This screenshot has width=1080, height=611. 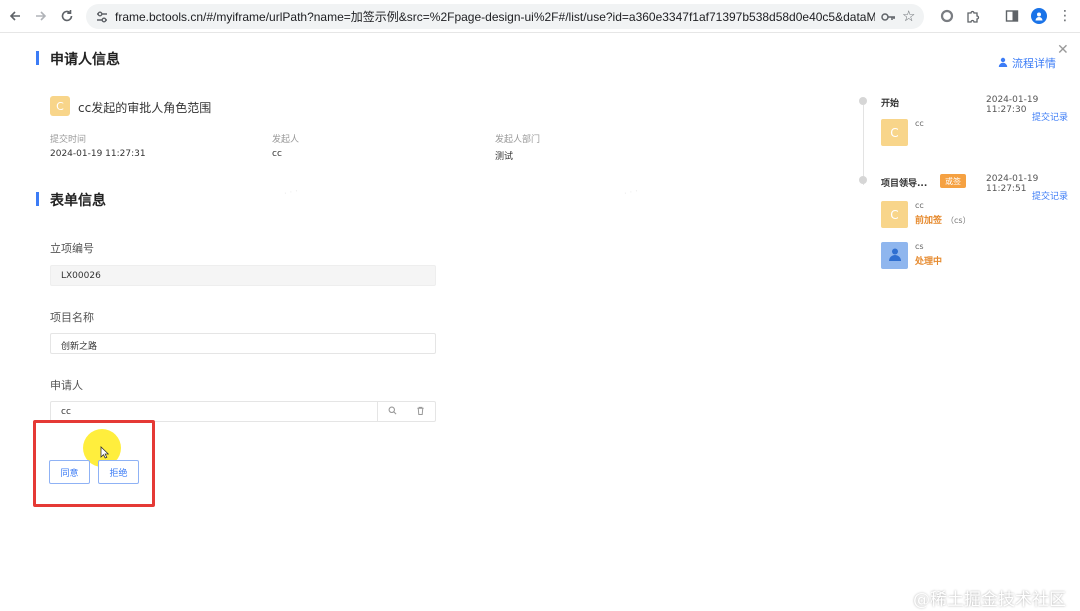 What do you see at coordinates (973, 16) in the screenshot?
I see `puzzle-extensions-icon` at bounding box center [973, 16].